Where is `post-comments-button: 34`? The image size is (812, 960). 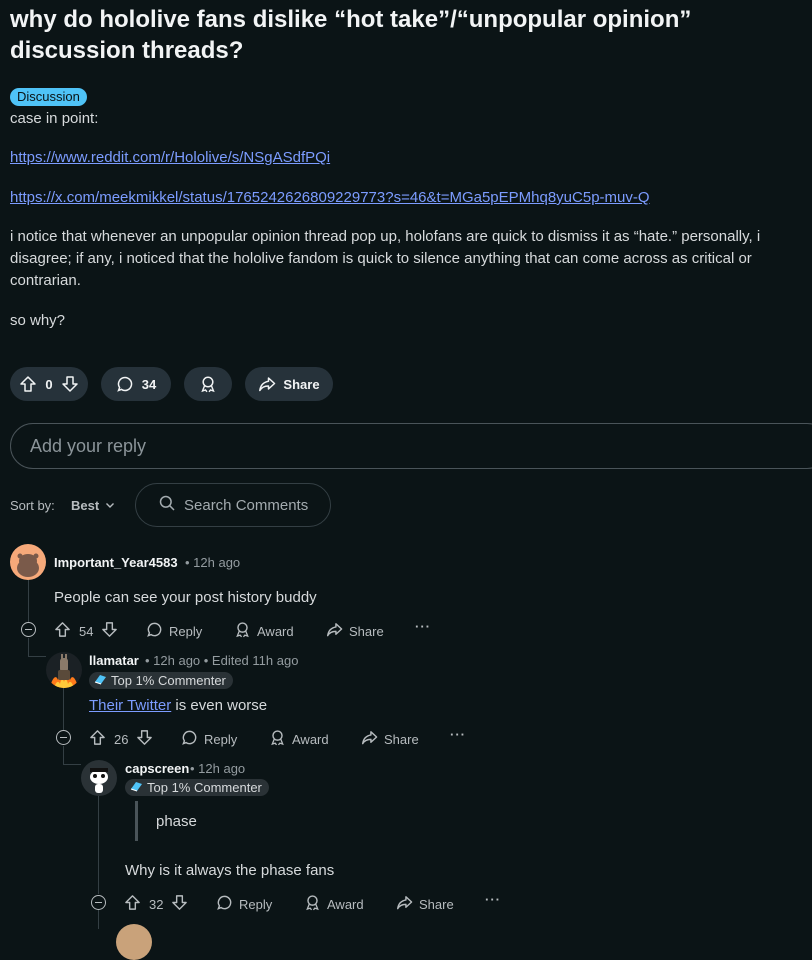
post-comments-button: 34 is located at coordinates (136, 384).